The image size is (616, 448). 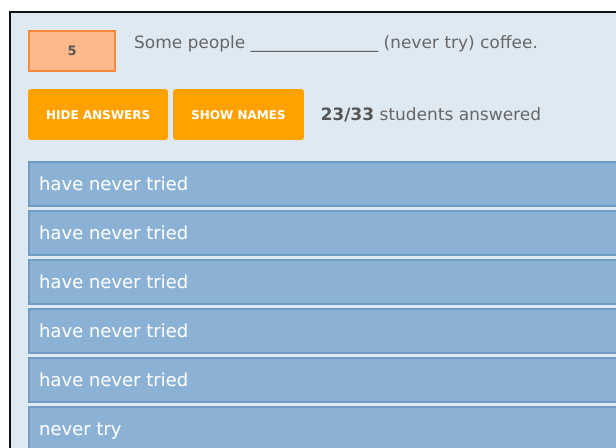 I want to click on answer-row: never try, so click(x=322, y=427).